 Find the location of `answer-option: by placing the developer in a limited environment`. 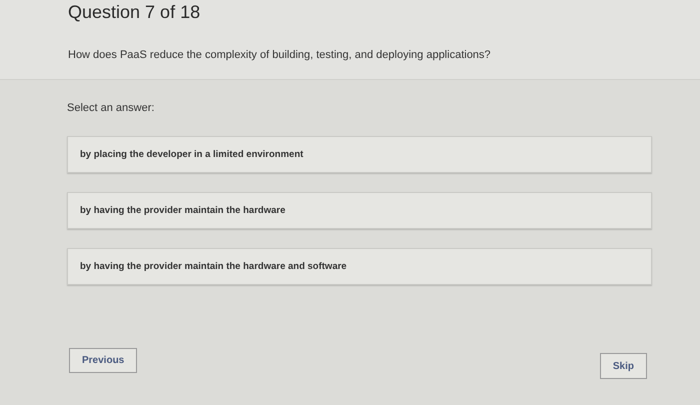

answer-option: by placing the developer in a limited environment is located at coordinates (359, 154).